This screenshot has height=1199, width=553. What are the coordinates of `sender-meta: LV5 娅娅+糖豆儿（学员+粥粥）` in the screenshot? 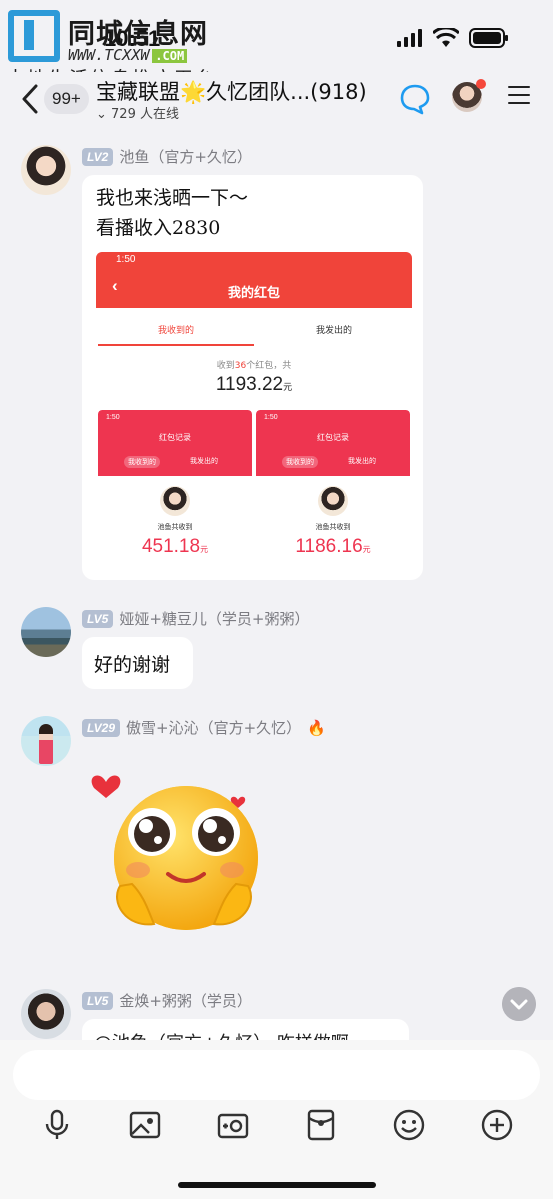 It's located at (196, 618).